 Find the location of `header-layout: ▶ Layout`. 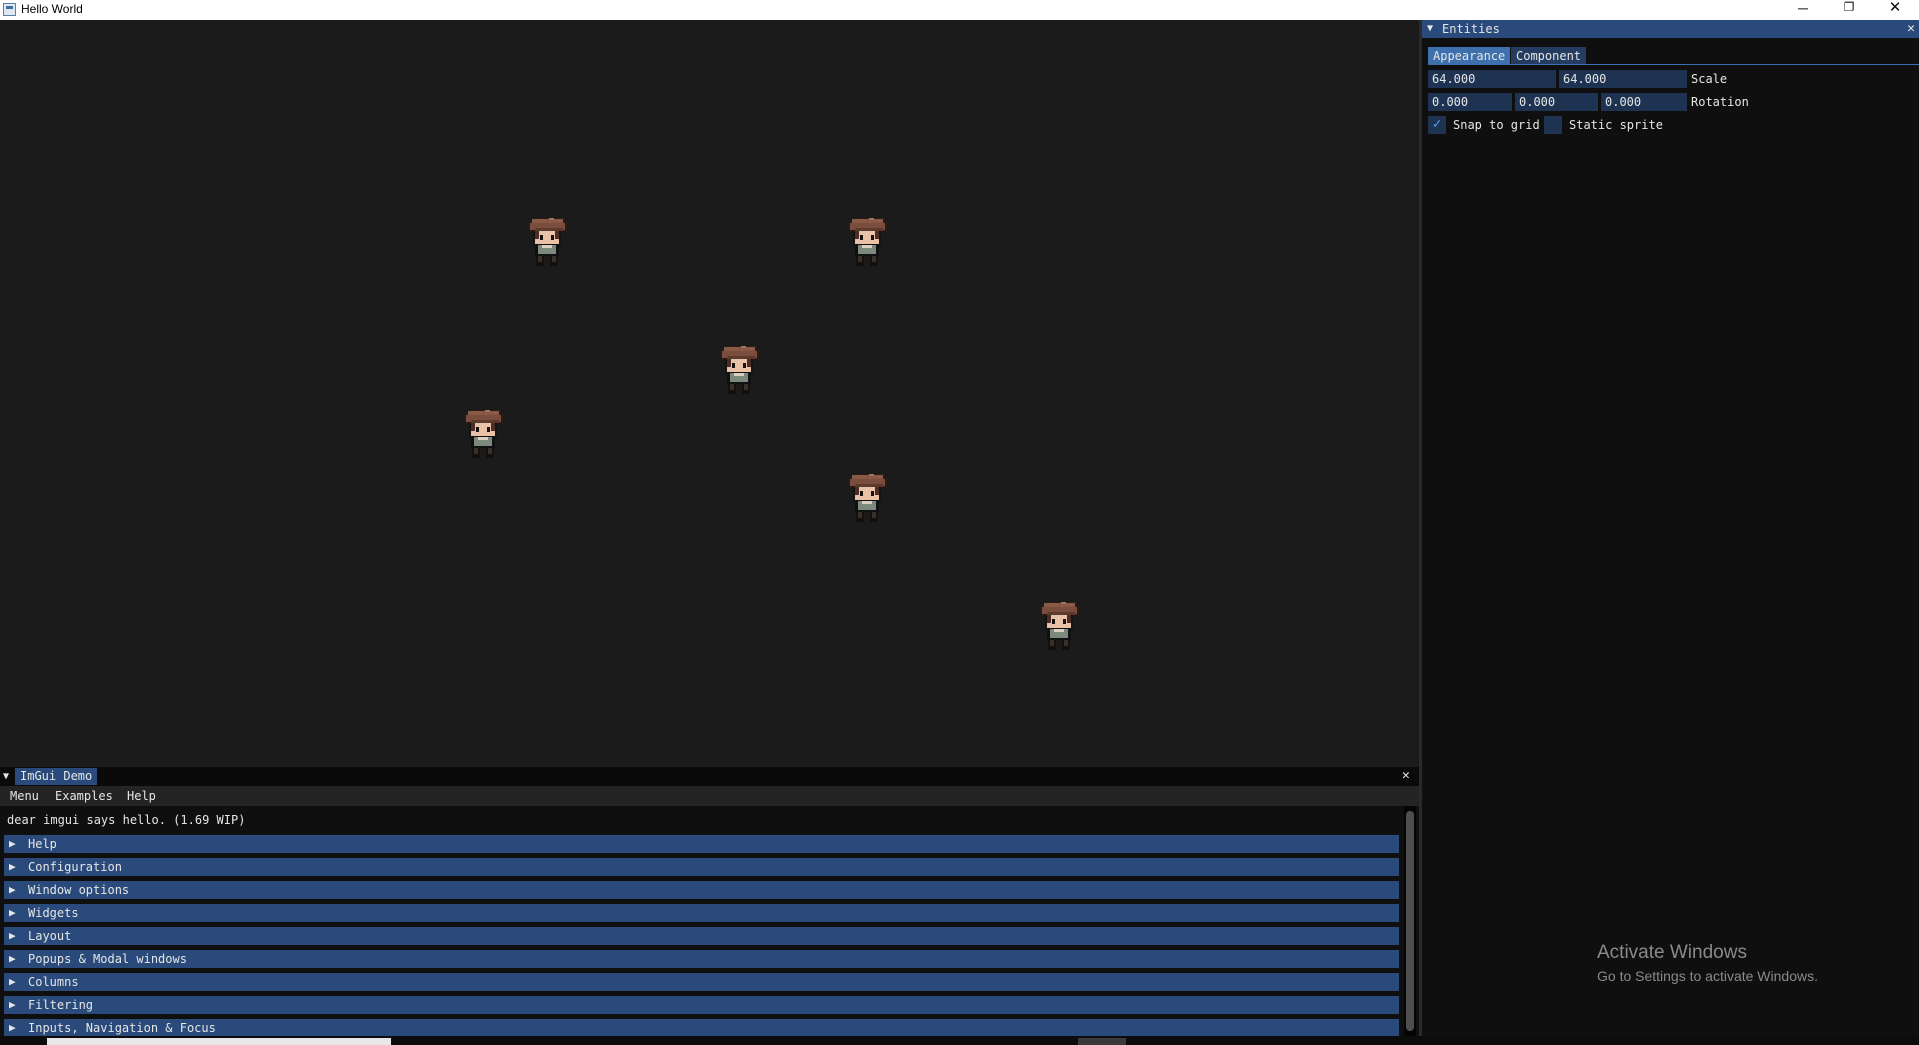

header-layout: ▶ Layout is located at coordinates (701, 936).